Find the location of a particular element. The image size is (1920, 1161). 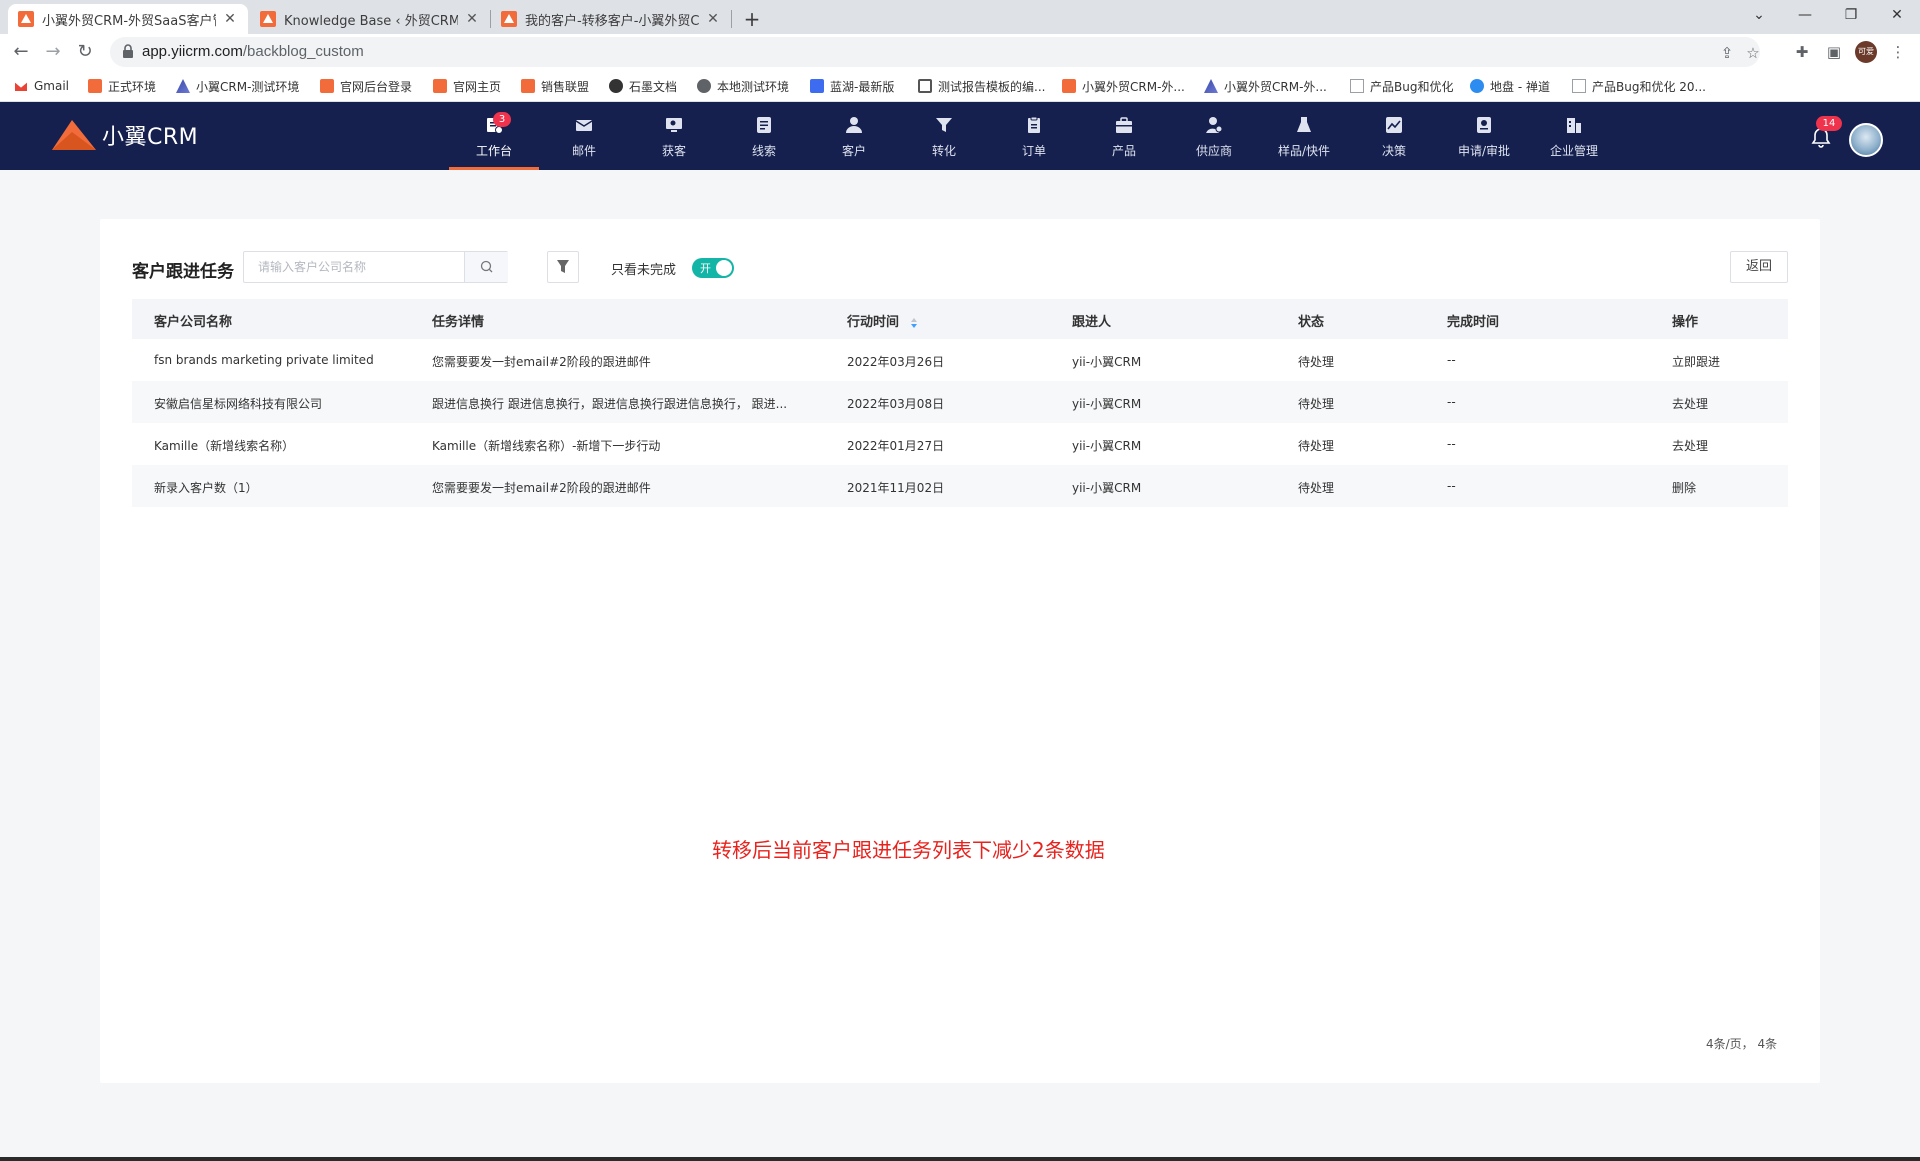

nav-label: 转化 is located at coordinates (943, 151).